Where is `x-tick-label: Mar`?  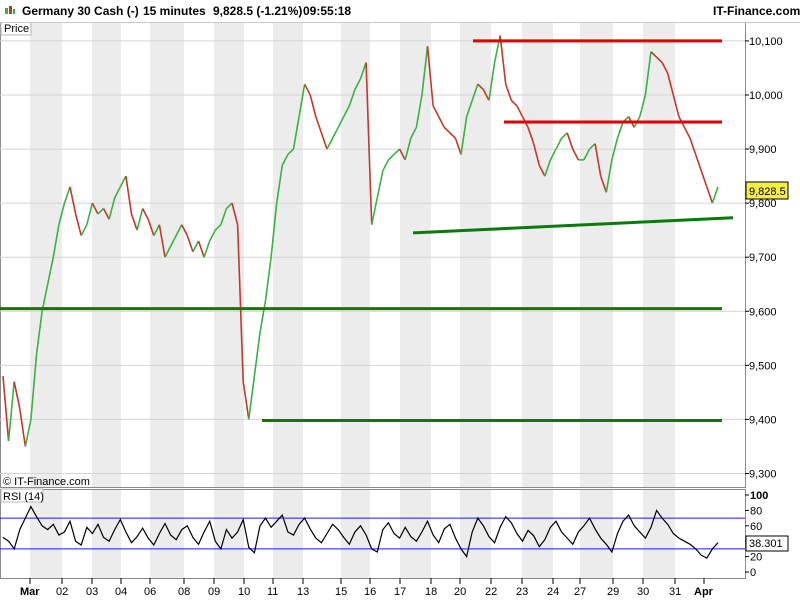 x-tick-label: Mar is located at coordinates (30, 592).